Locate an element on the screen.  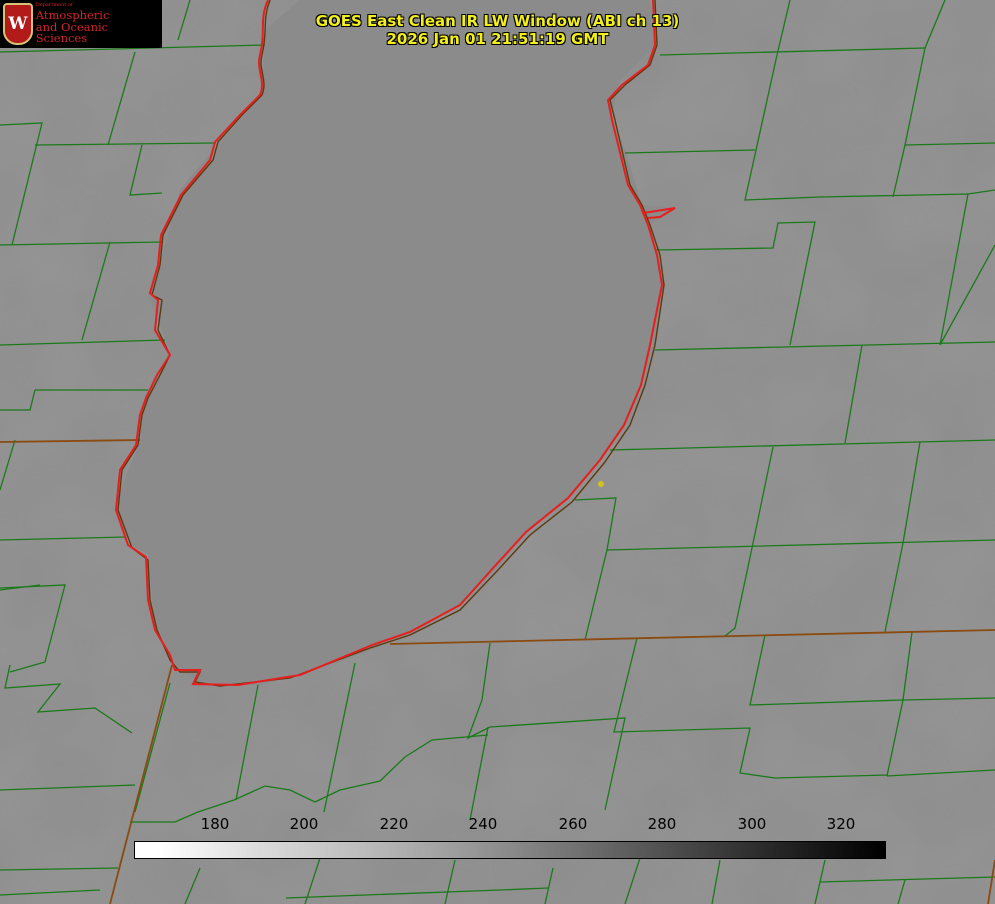
title-product: GOES East Clean IR LW Window (ABI ch 13) is located at coordinates (497, 21).